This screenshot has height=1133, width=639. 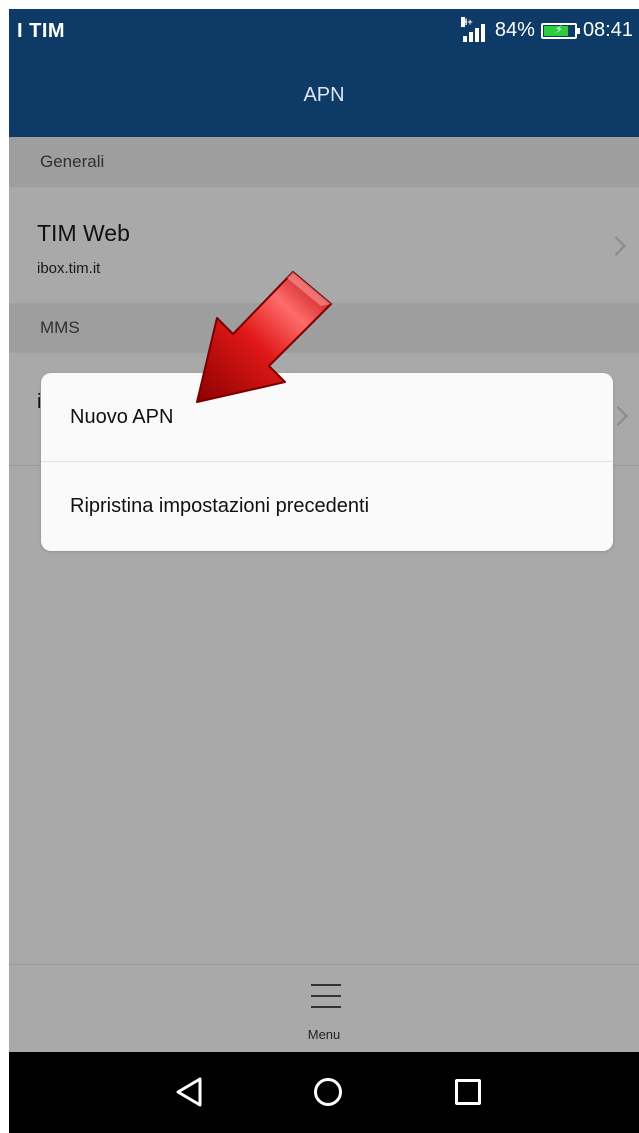 I want to click on navigation-bar, so click(x=324, y=1092).